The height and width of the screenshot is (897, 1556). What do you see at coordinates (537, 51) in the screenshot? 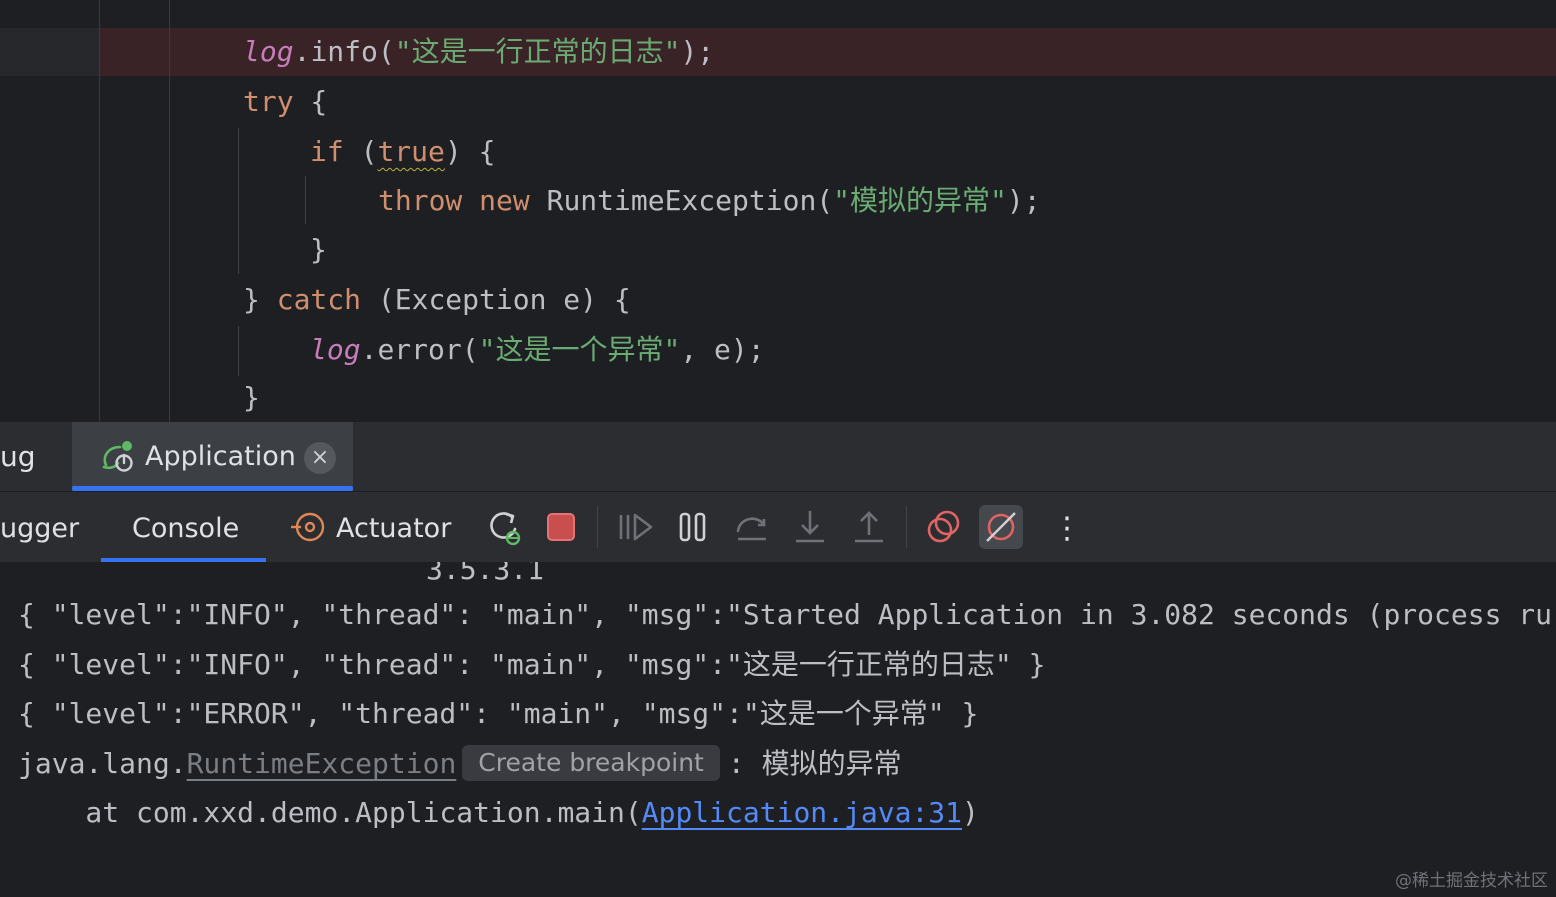
I see `string-literal: "这是一行正常的日志"` at bounding box center [537, 51].